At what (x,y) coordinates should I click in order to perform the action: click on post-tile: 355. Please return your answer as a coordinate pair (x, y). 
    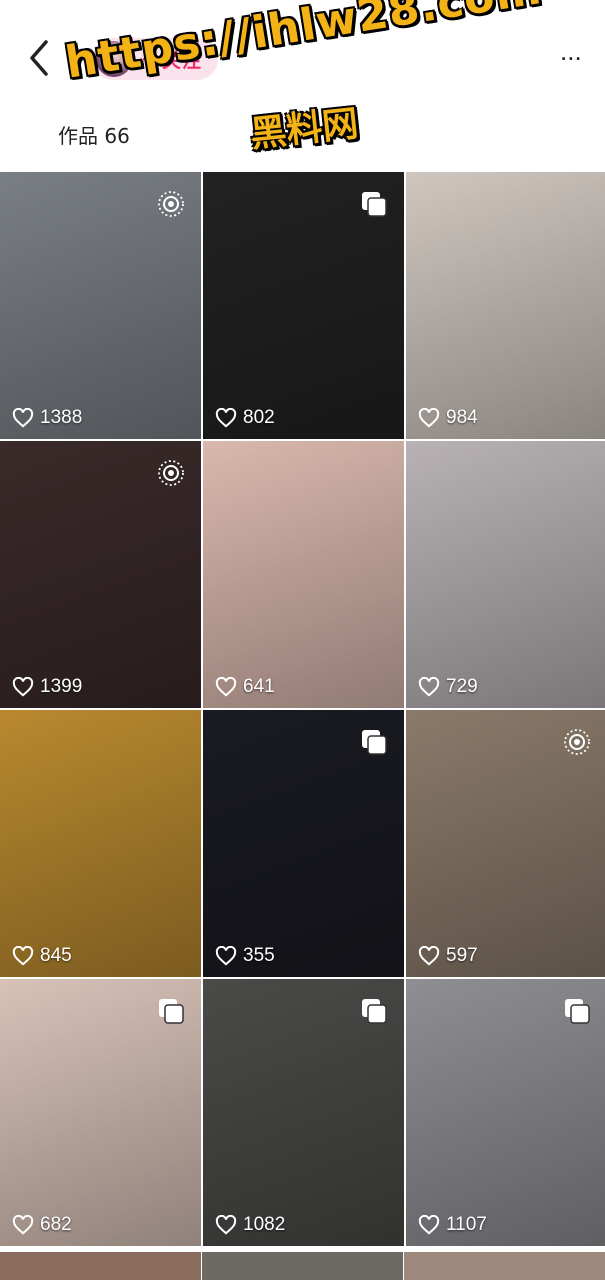
    Looking at the image, I should click on (303, 843).